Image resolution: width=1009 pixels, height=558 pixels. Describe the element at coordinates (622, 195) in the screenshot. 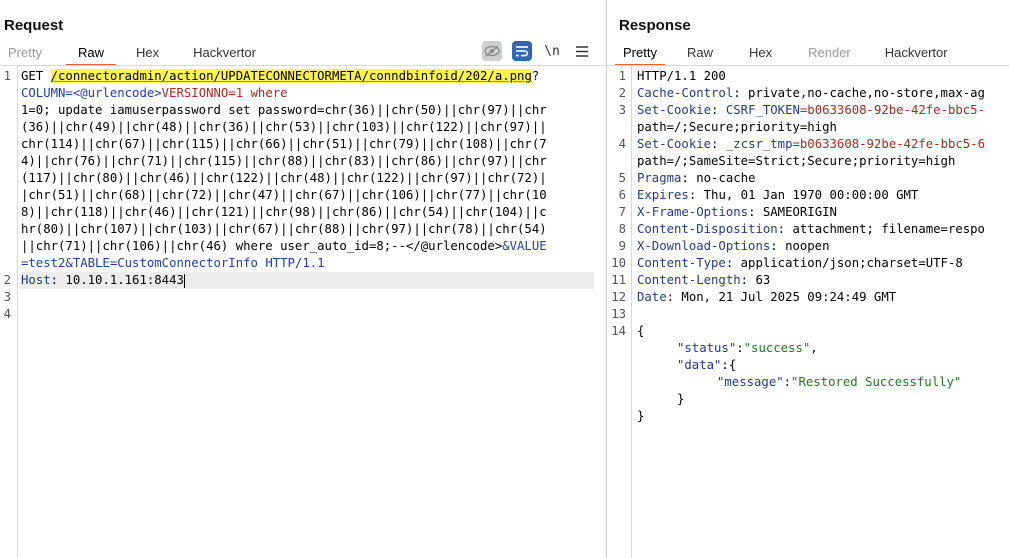

I see `line-number: 6` at that location.